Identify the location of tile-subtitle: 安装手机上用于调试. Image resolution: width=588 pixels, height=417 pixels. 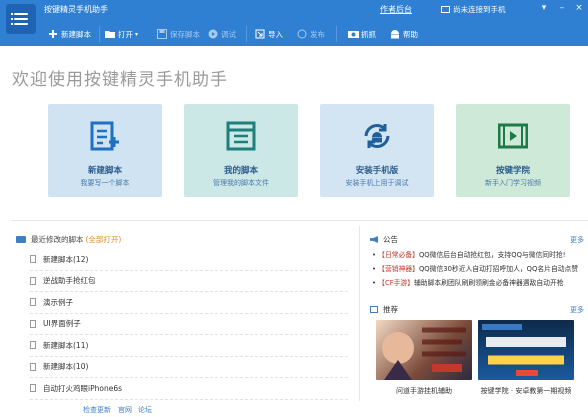
(377, 183).